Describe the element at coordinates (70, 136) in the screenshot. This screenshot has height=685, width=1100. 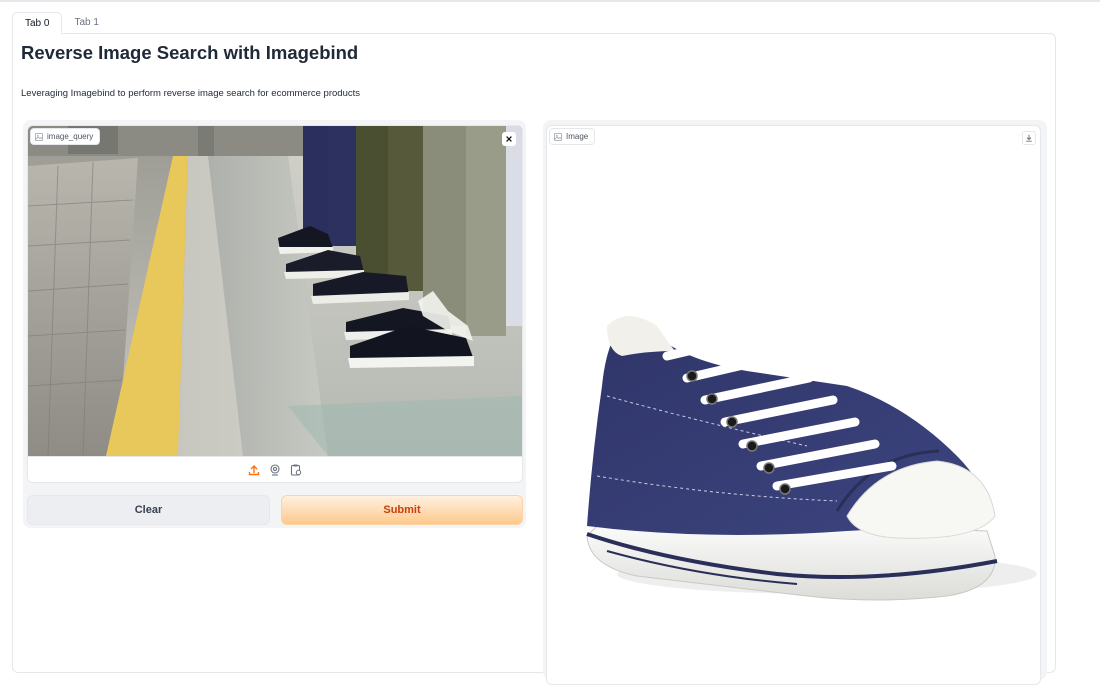
I see `image-query-label-text: image_query` at that location.